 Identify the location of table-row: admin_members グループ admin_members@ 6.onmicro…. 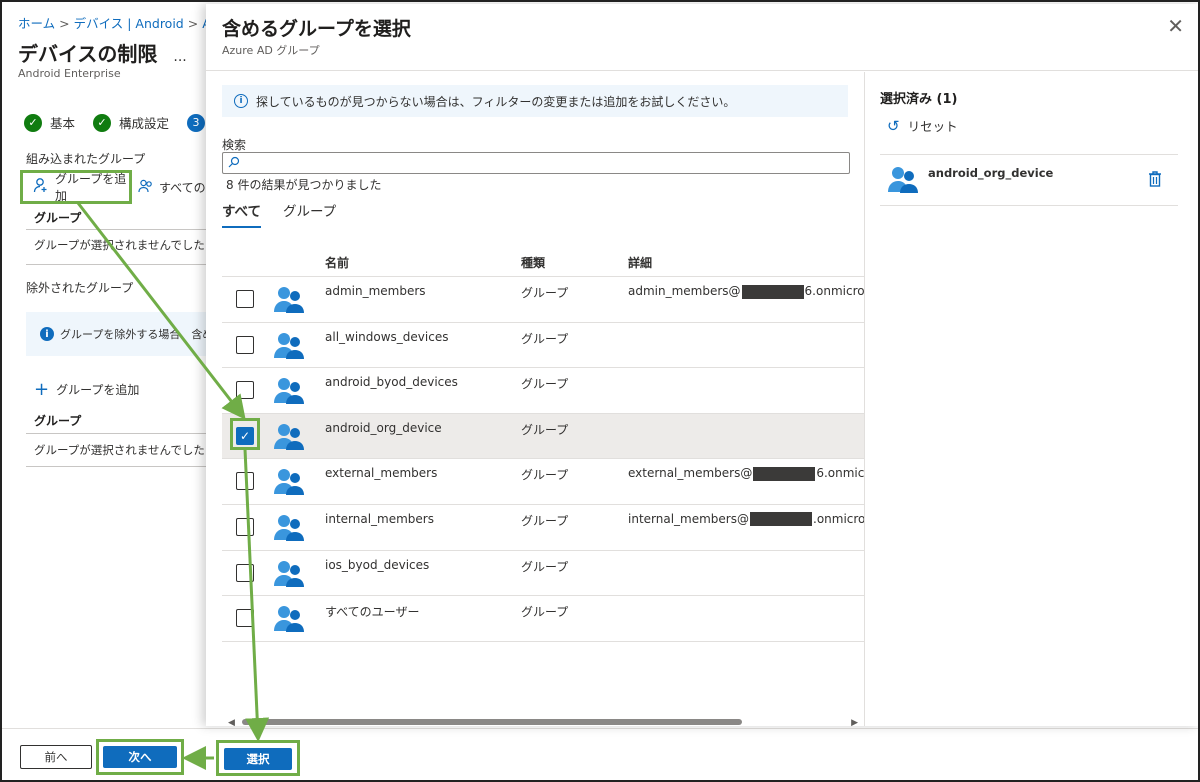
(543, 299).